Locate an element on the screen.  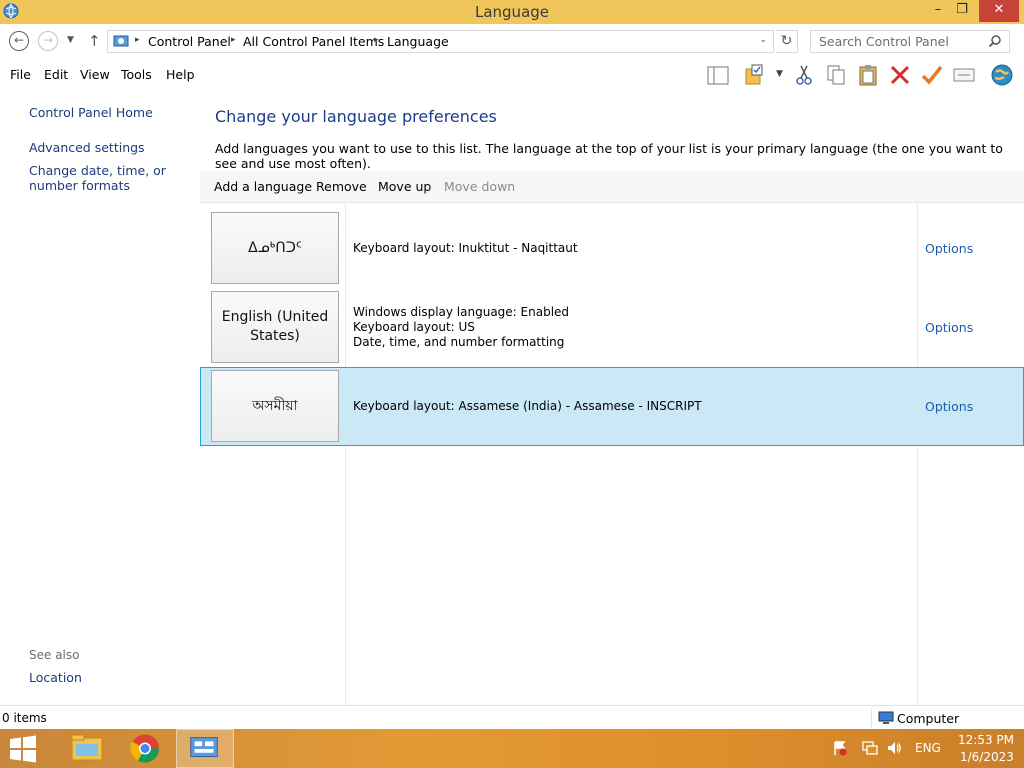
breadcrumb-all-items: All Control Panel Items is located at coordinates (313, 41).